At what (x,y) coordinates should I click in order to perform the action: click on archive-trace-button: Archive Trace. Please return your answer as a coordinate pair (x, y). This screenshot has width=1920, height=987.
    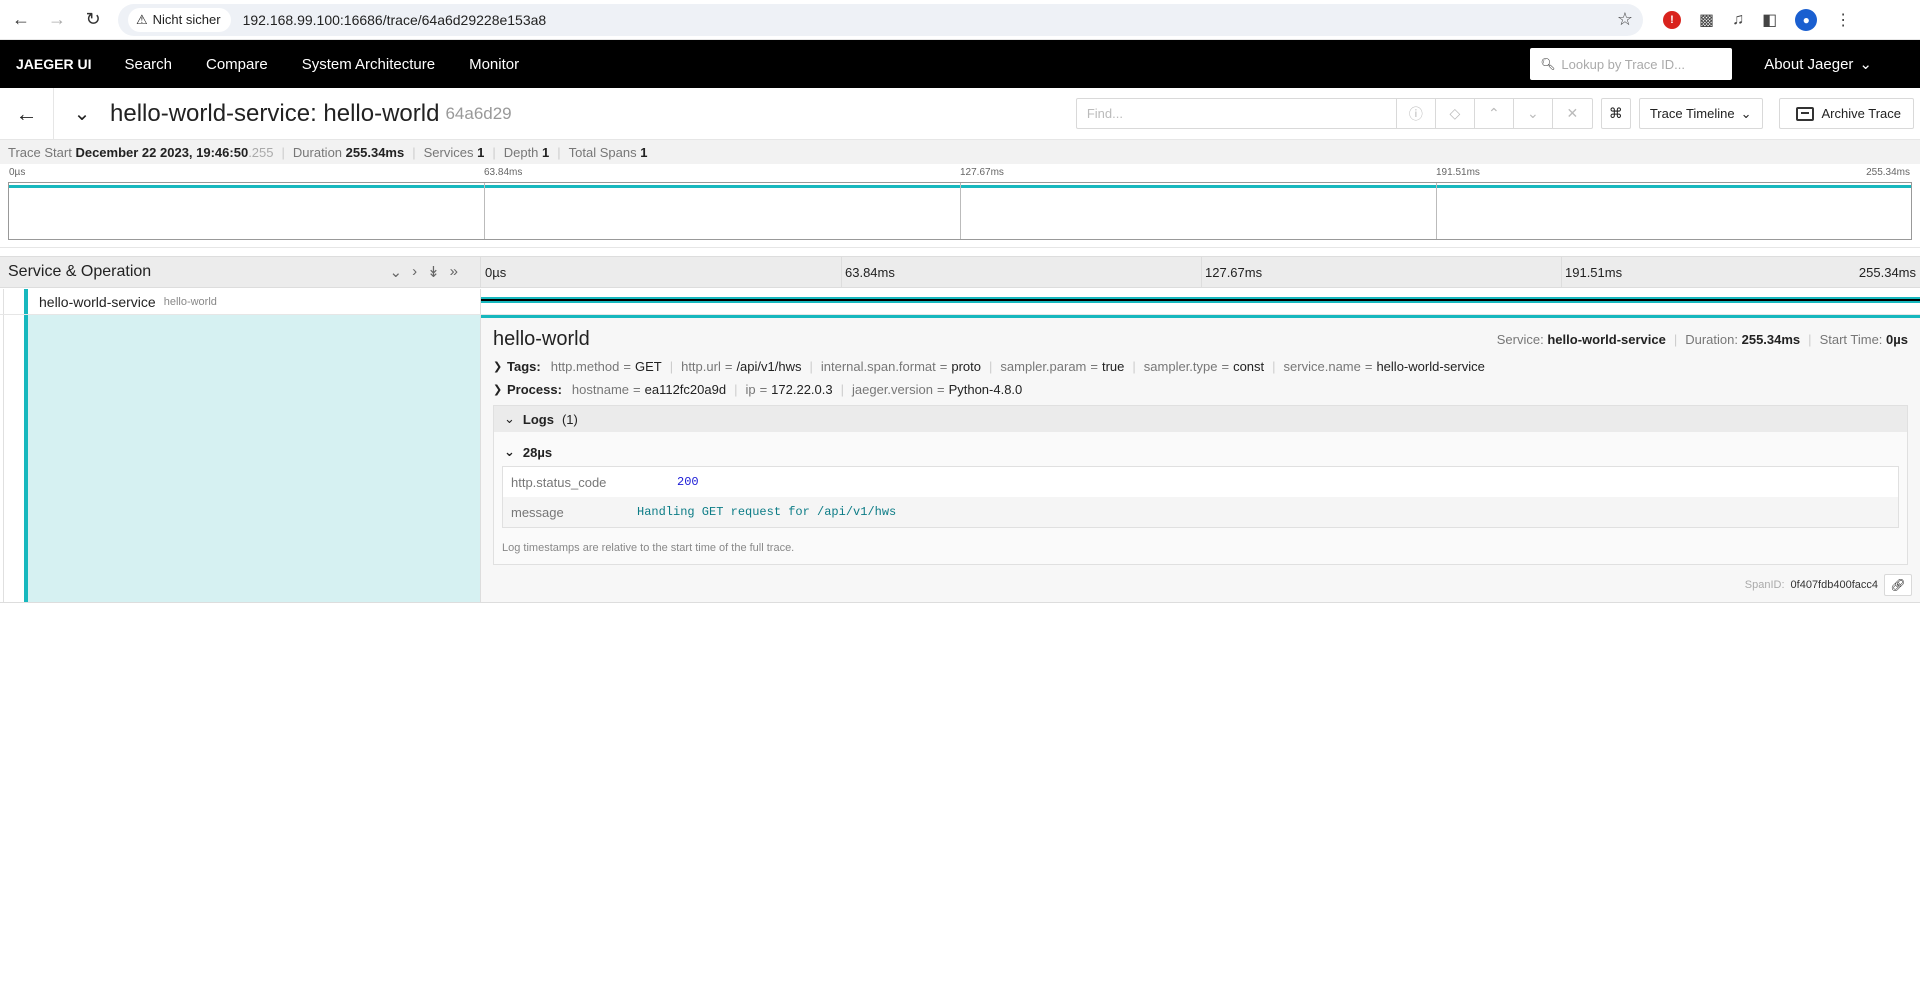
    Looking at the image, I should click on (1846, 113).